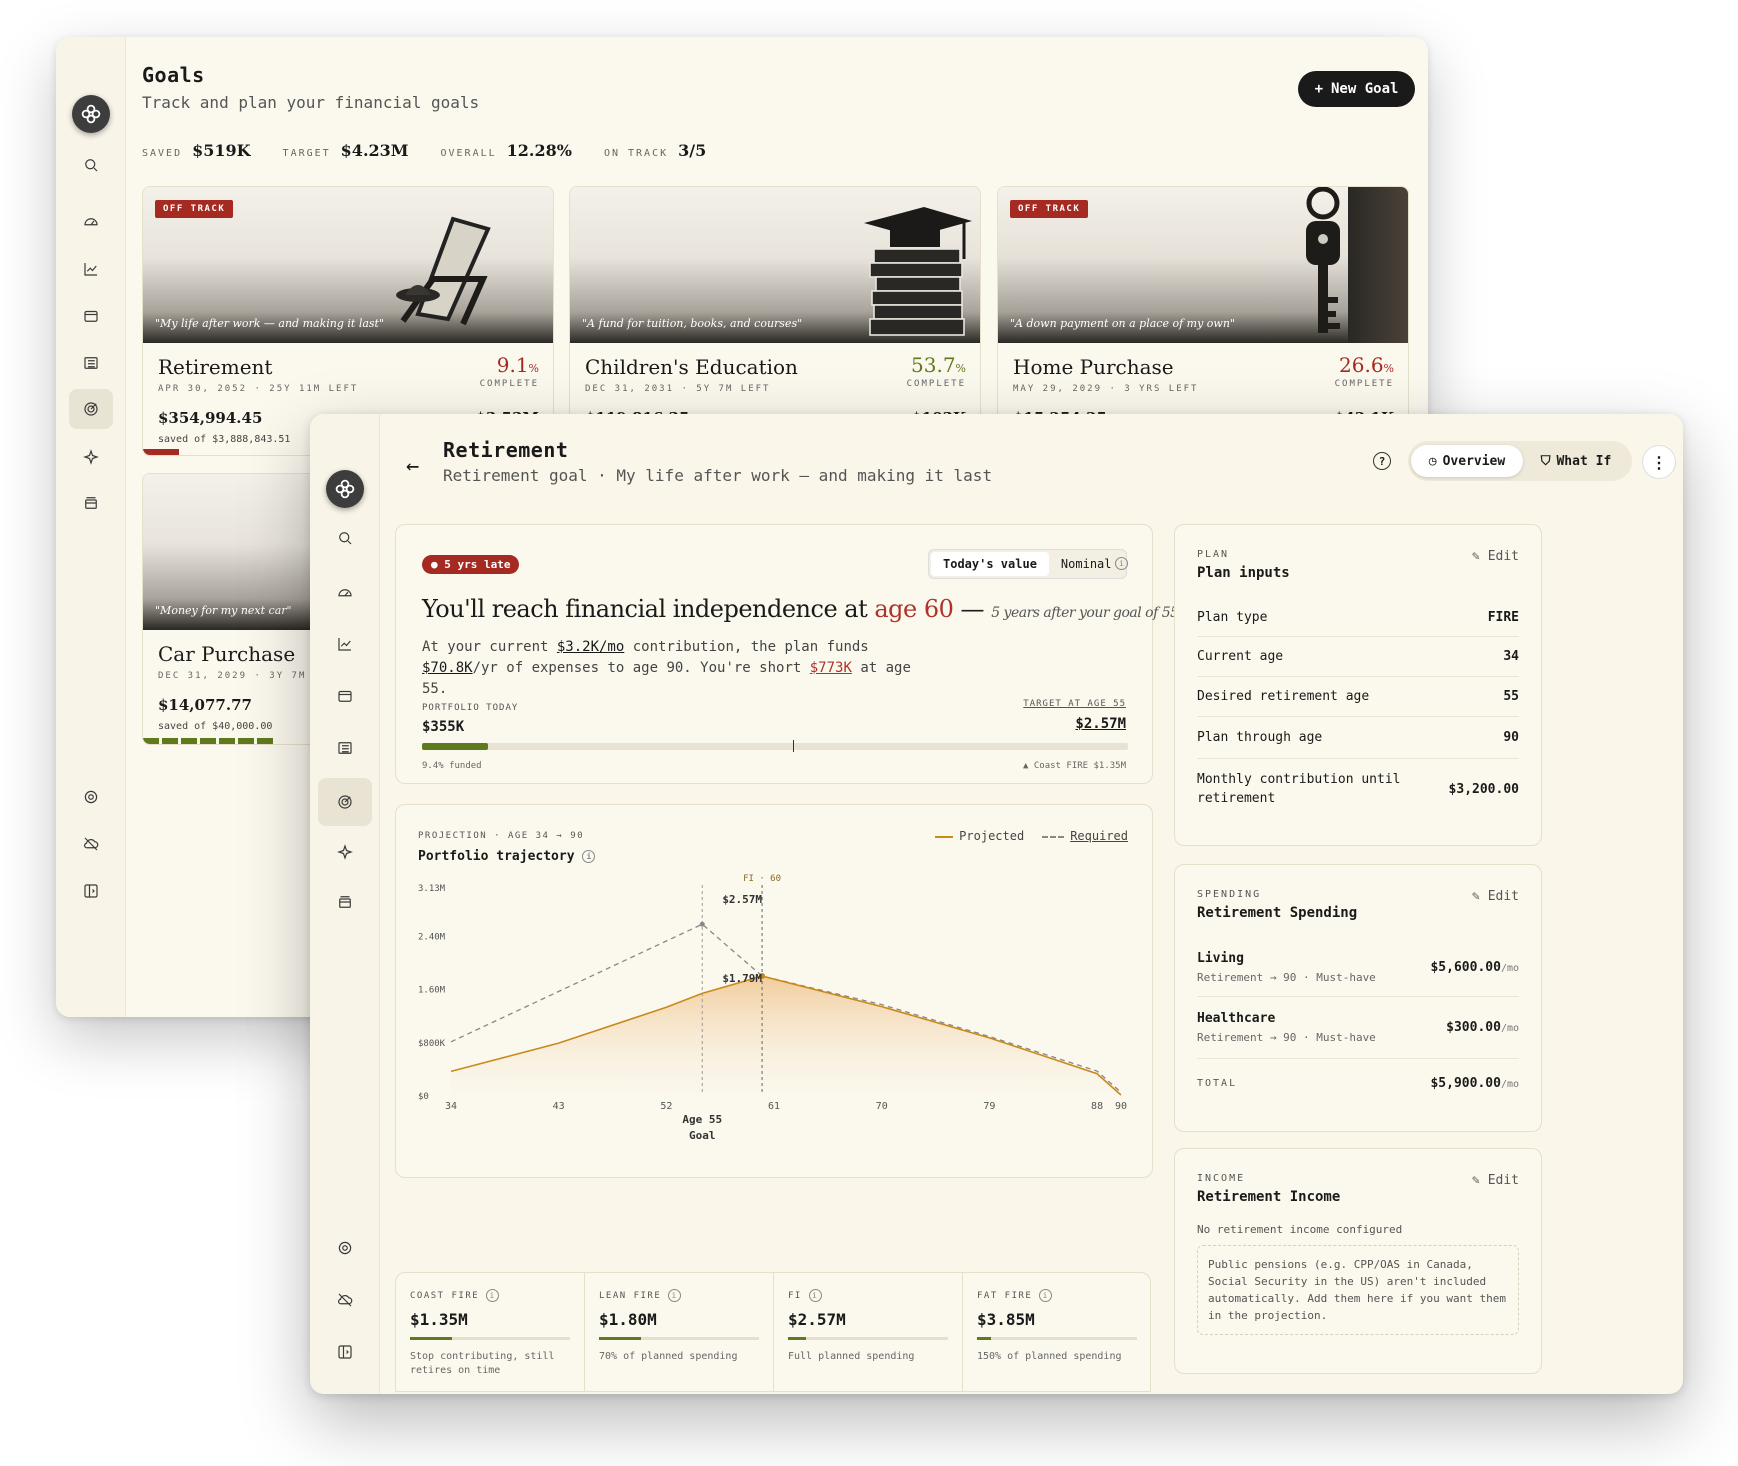 This screenshot has height=1466, width=1738. I want to click on goal-point, so click(702, 924).